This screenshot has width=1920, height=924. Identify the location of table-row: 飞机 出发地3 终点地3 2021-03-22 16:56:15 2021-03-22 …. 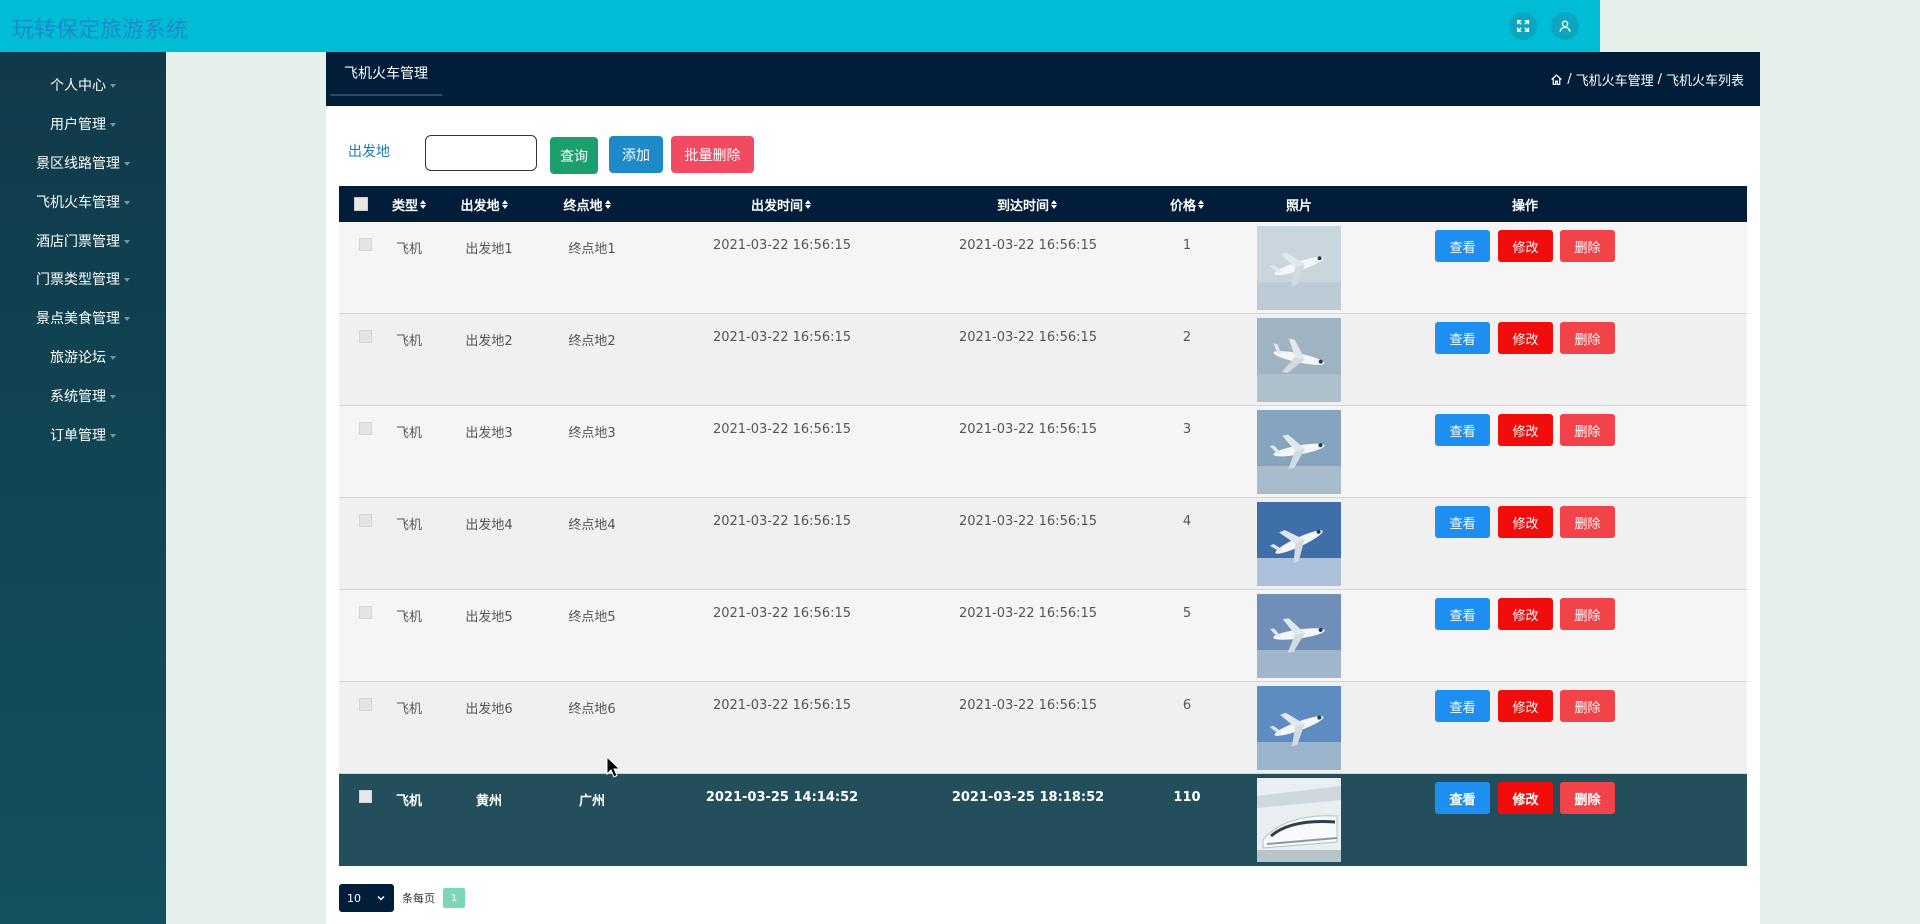
(1043, 452).